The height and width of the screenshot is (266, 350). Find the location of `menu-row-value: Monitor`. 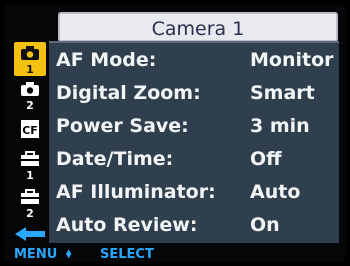

menu-row-value: Monitor is located at coordinates (292, 60).